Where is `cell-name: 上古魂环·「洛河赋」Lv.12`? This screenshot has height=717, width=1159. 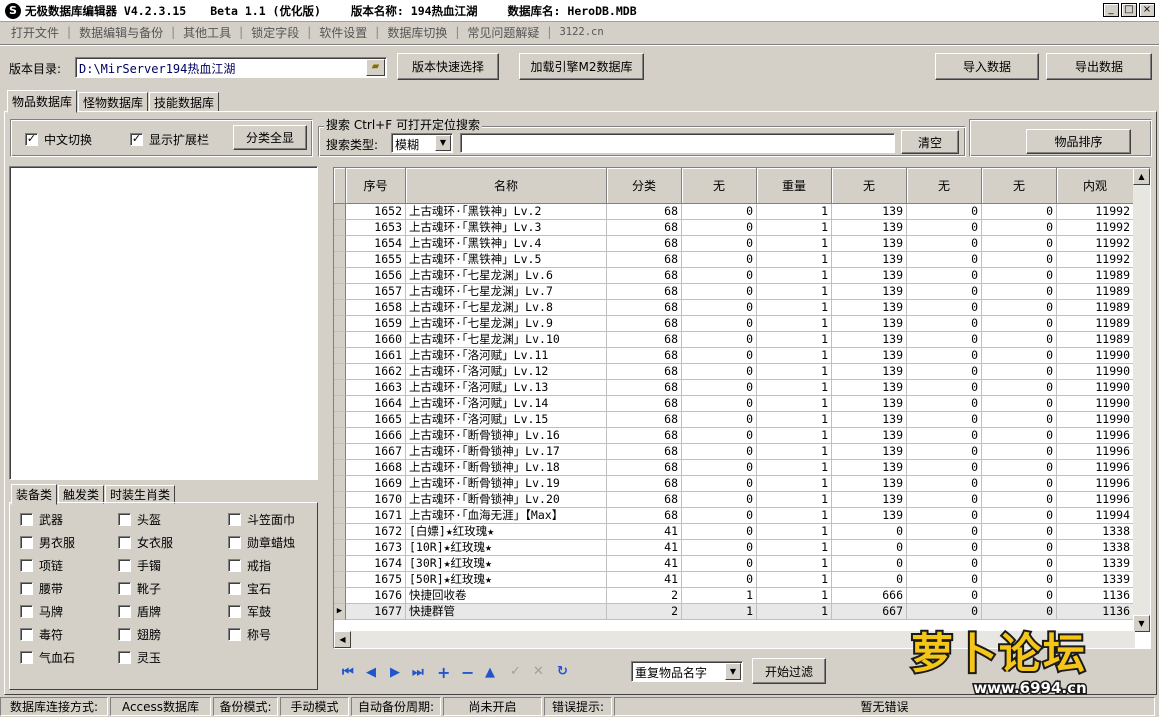 cell-name: 上古魂环·「洛河赋」Lv.12 is located at coordinates (506, 372).